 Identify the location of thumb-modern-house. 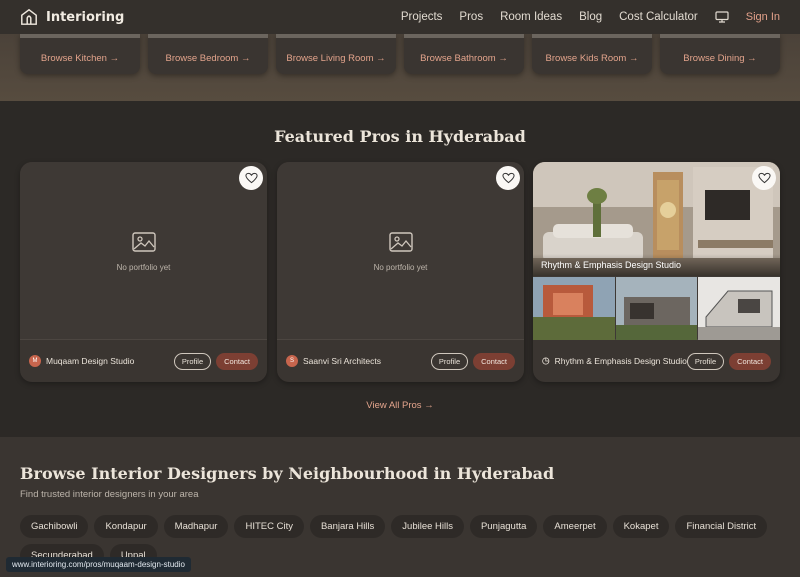
(656, 308).